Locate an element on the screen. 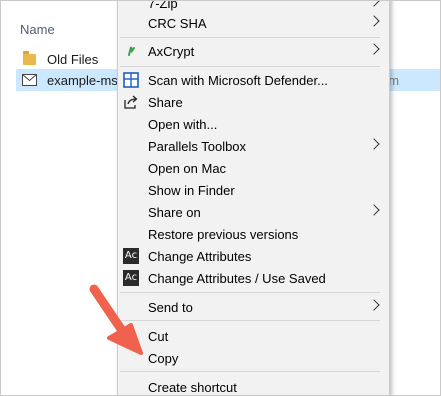 This screenshot has width=441, height=396. highlight-arrow-icon is located at coordinates (116, 319).